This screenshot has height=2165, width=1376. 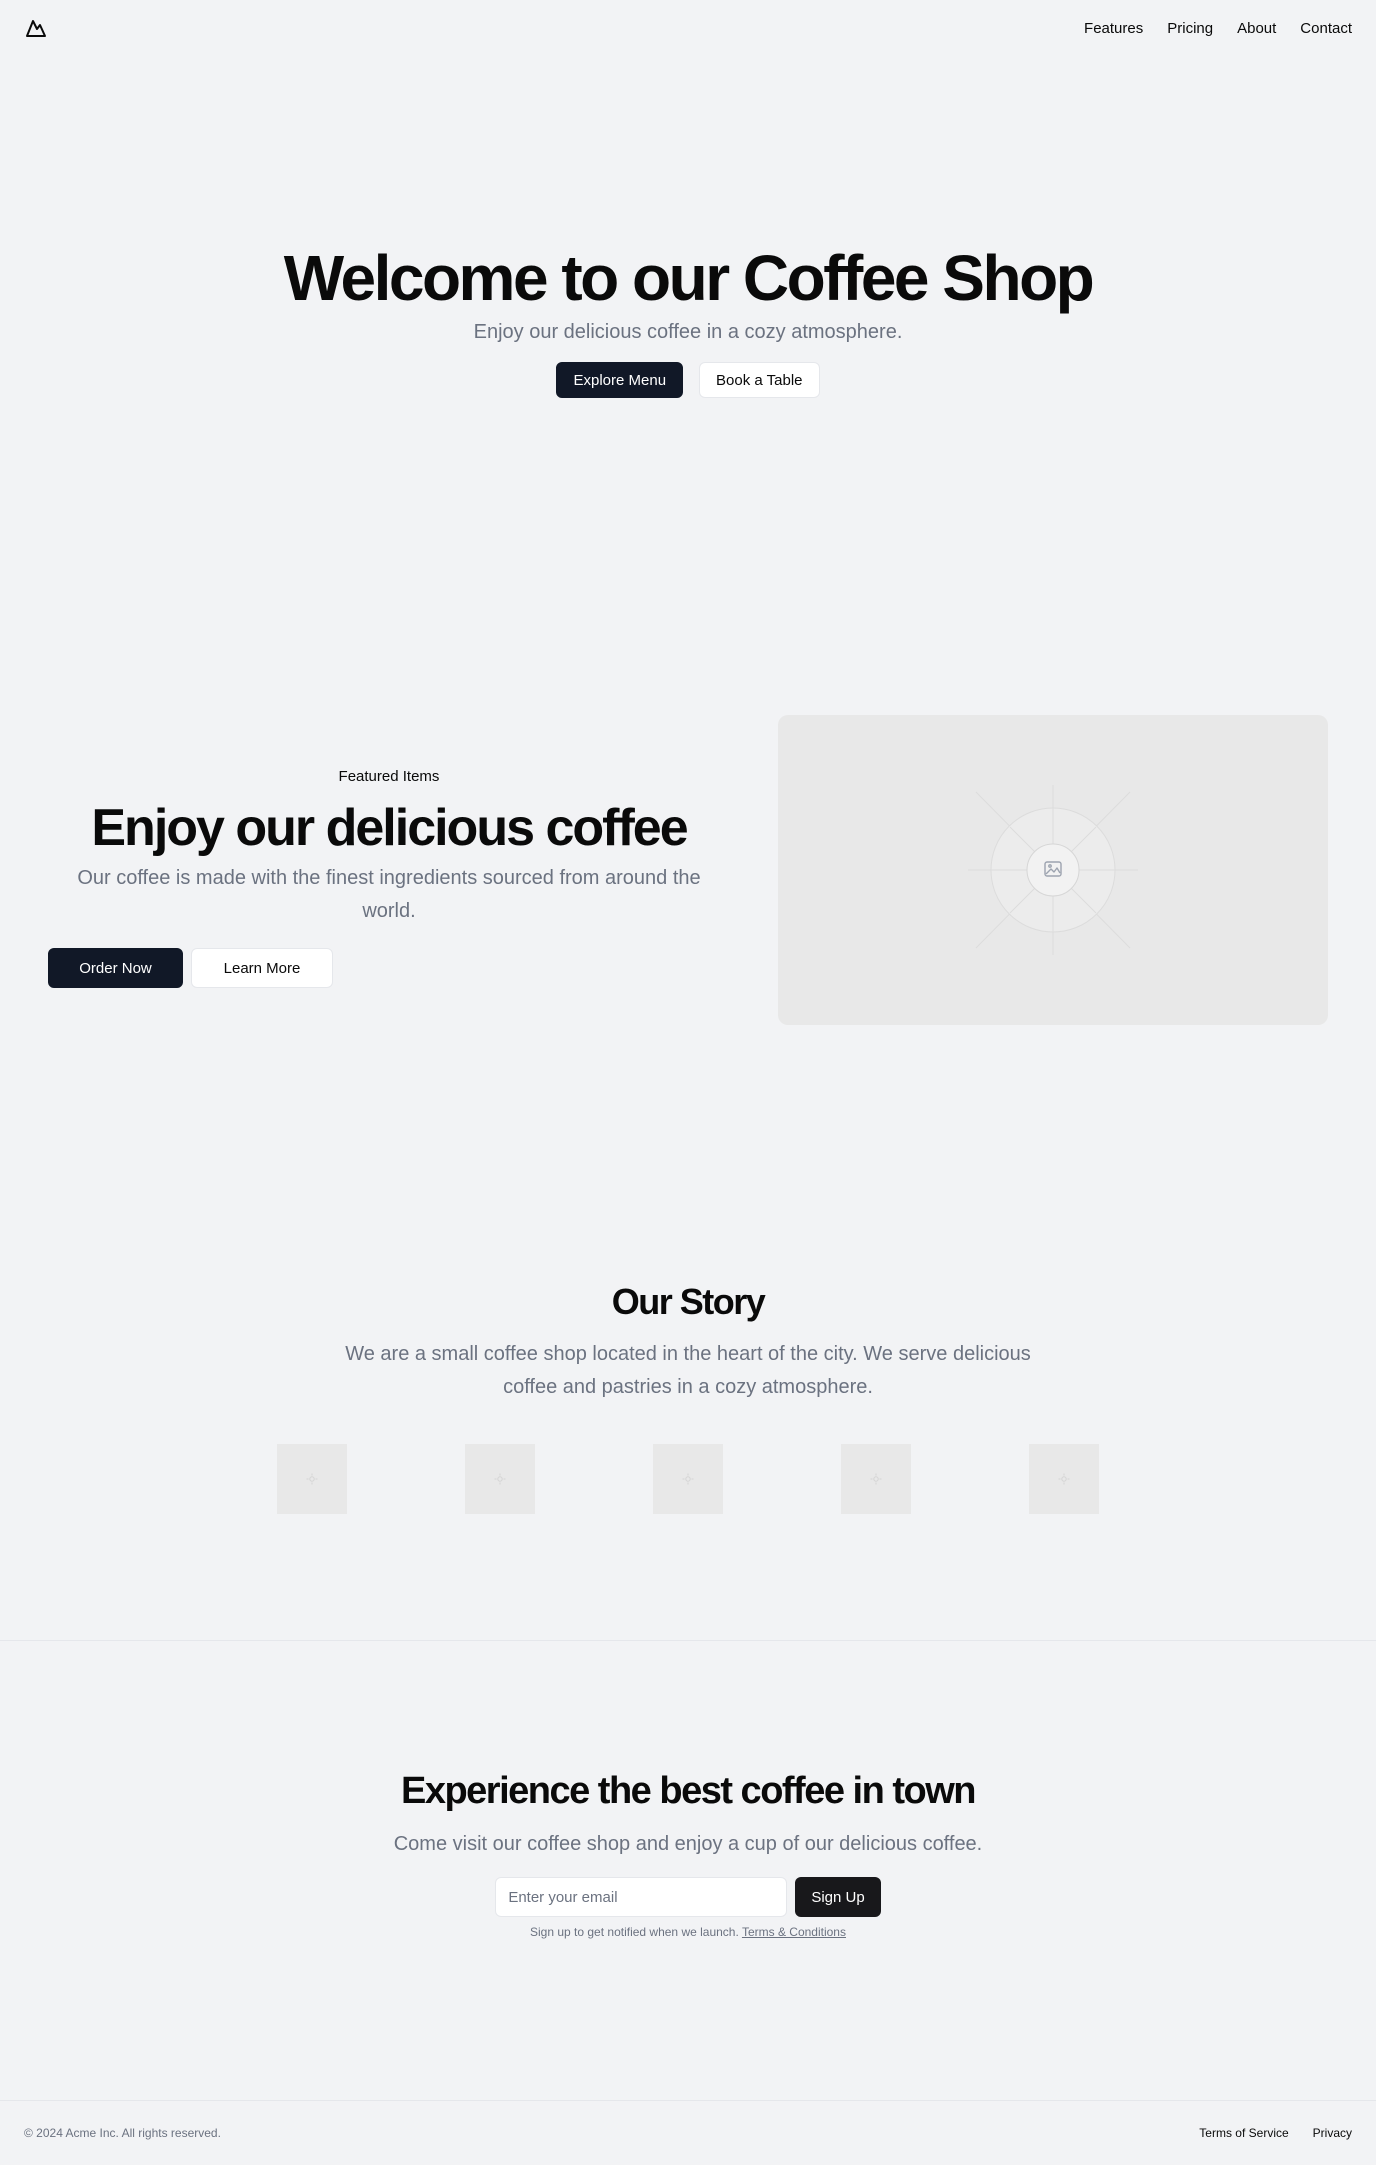 What do you see at coordinates (689, 278) in the screenshot?
I see `hero-title: Welcome to our Coffee Shop` at bounding box center [689, 278].